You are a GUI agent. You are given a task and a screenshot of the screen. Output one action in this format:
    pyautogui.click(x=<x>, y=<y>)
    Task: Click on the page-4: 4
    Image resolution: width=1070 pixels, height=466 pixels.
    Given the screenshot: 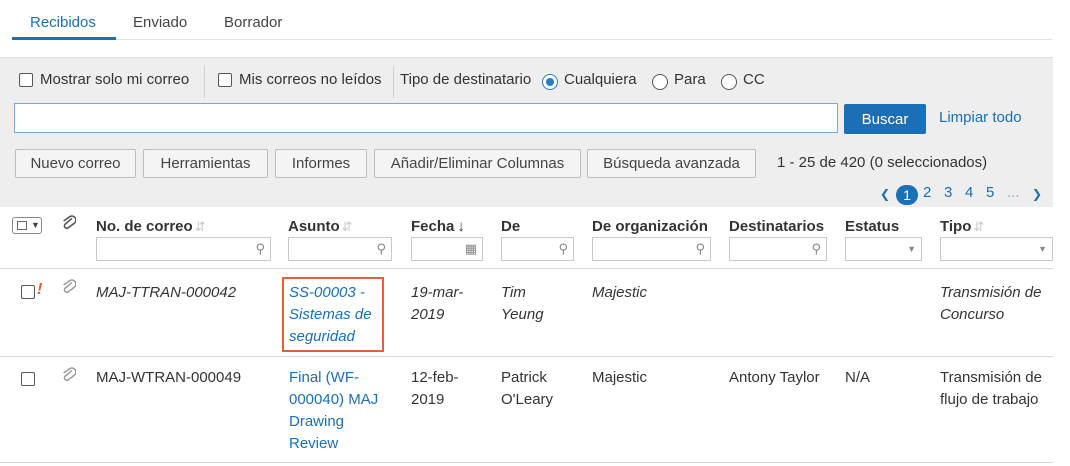 What is the action you would take?
    pyautogui.click(x=969, y=192)
    